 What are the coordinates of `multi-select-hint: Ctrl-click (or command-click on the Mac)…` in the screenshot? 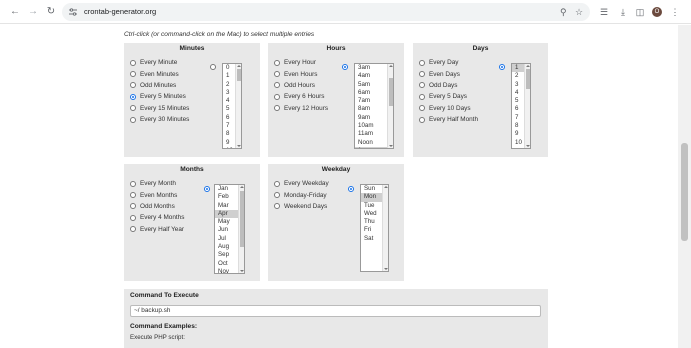 It's located at (219, 34).